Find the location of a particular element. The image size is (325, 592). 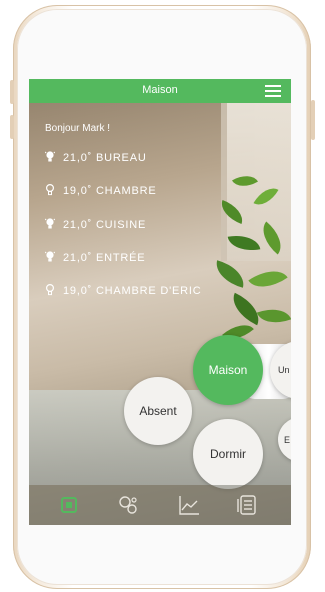

room-row: 19,0˚ CHAMBRE D'ERIC is located at coordinates (123, 290).